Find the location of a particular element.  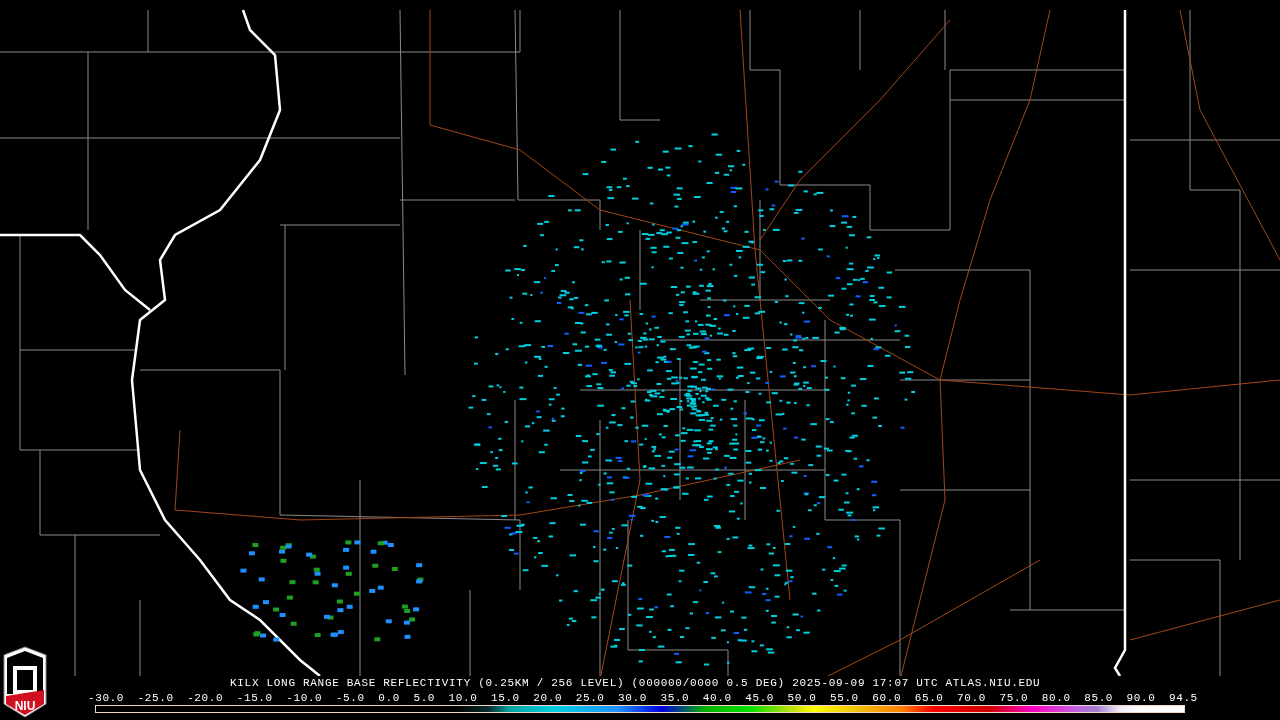

legend-tick-label: 50.0 is located at coordinates (802, 698).